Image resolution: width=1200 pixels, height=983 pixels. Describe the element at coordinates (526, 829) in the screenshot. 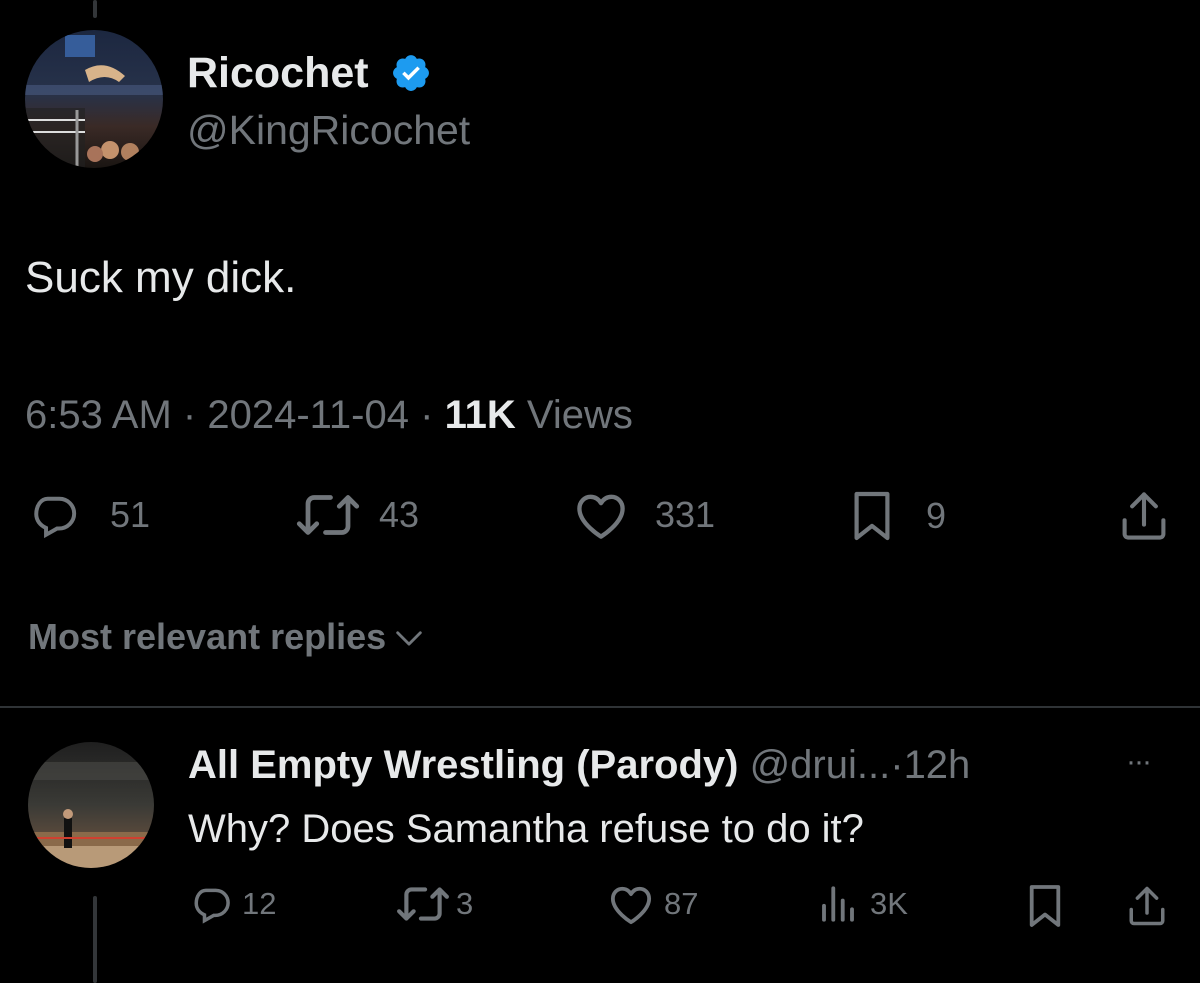

I see `reply-text: Why? Does Samantha refuse to do it?` at that location.